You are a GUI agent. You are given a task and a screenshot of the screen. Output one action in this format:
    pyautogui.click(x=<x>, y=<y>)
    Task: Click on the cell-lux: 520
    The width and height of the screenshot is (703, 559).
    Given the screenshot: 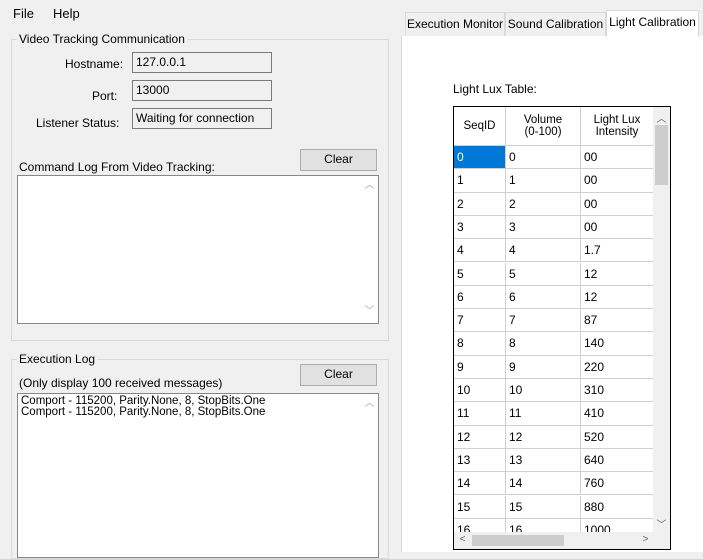 What is the action you would take?
    pyautogui.click(x=617, y=437)
    